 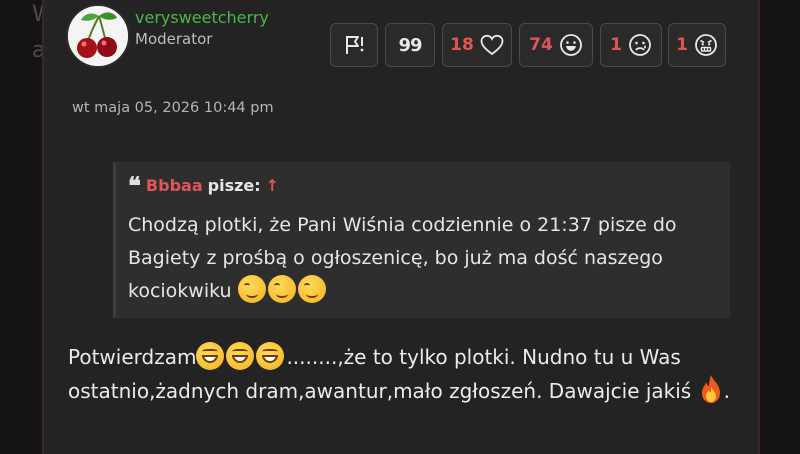 I want to click on heart-count: 18, so click(x=462, y=45).